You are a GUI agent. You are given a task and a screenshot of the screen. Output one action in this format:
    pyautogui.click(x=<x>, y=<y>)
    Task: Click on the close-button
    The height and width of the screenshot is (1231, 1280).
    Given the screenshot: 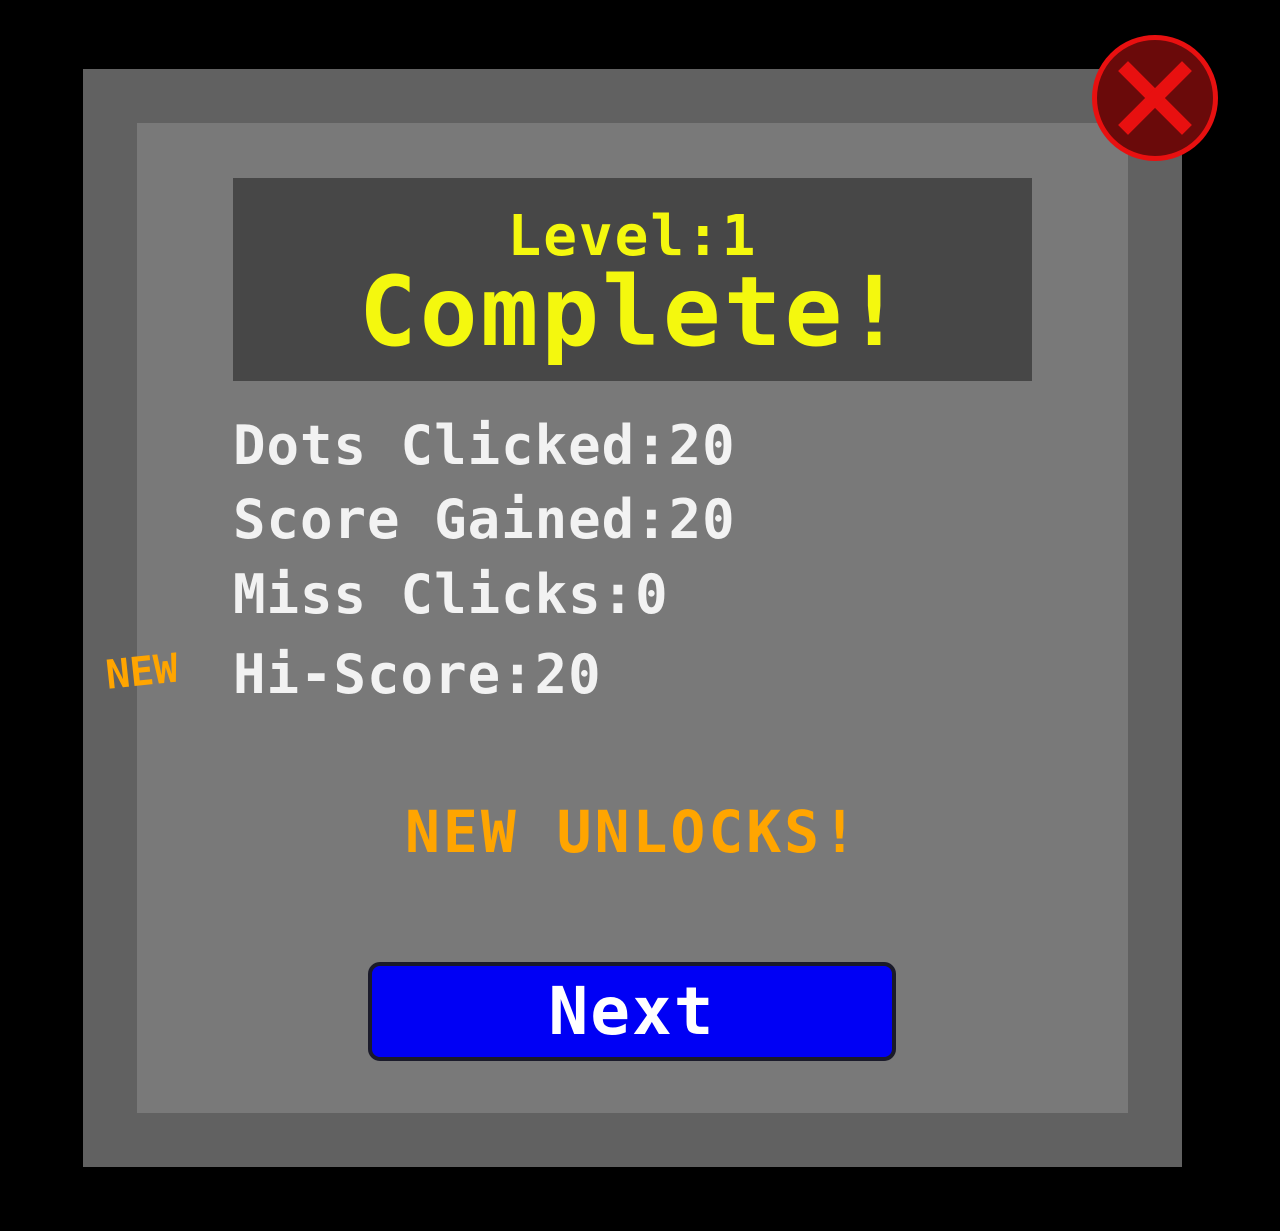 What is the action you would take?
    pyautogui.click(x=1155, y=98)
    